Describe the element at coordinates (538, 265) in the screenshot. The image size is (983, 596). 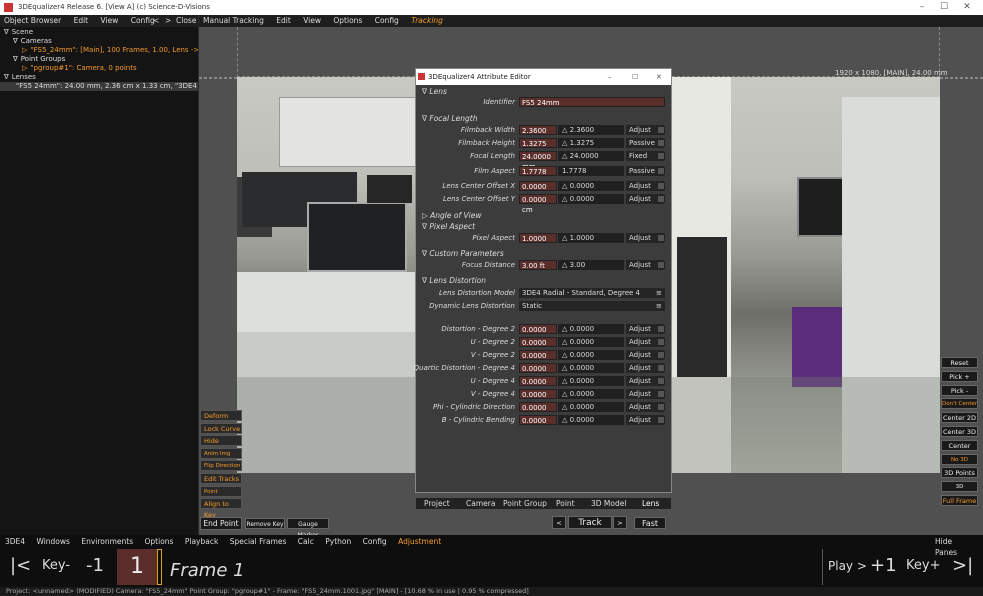
I see `attribute-value-field: 3.00 ft` at that location.